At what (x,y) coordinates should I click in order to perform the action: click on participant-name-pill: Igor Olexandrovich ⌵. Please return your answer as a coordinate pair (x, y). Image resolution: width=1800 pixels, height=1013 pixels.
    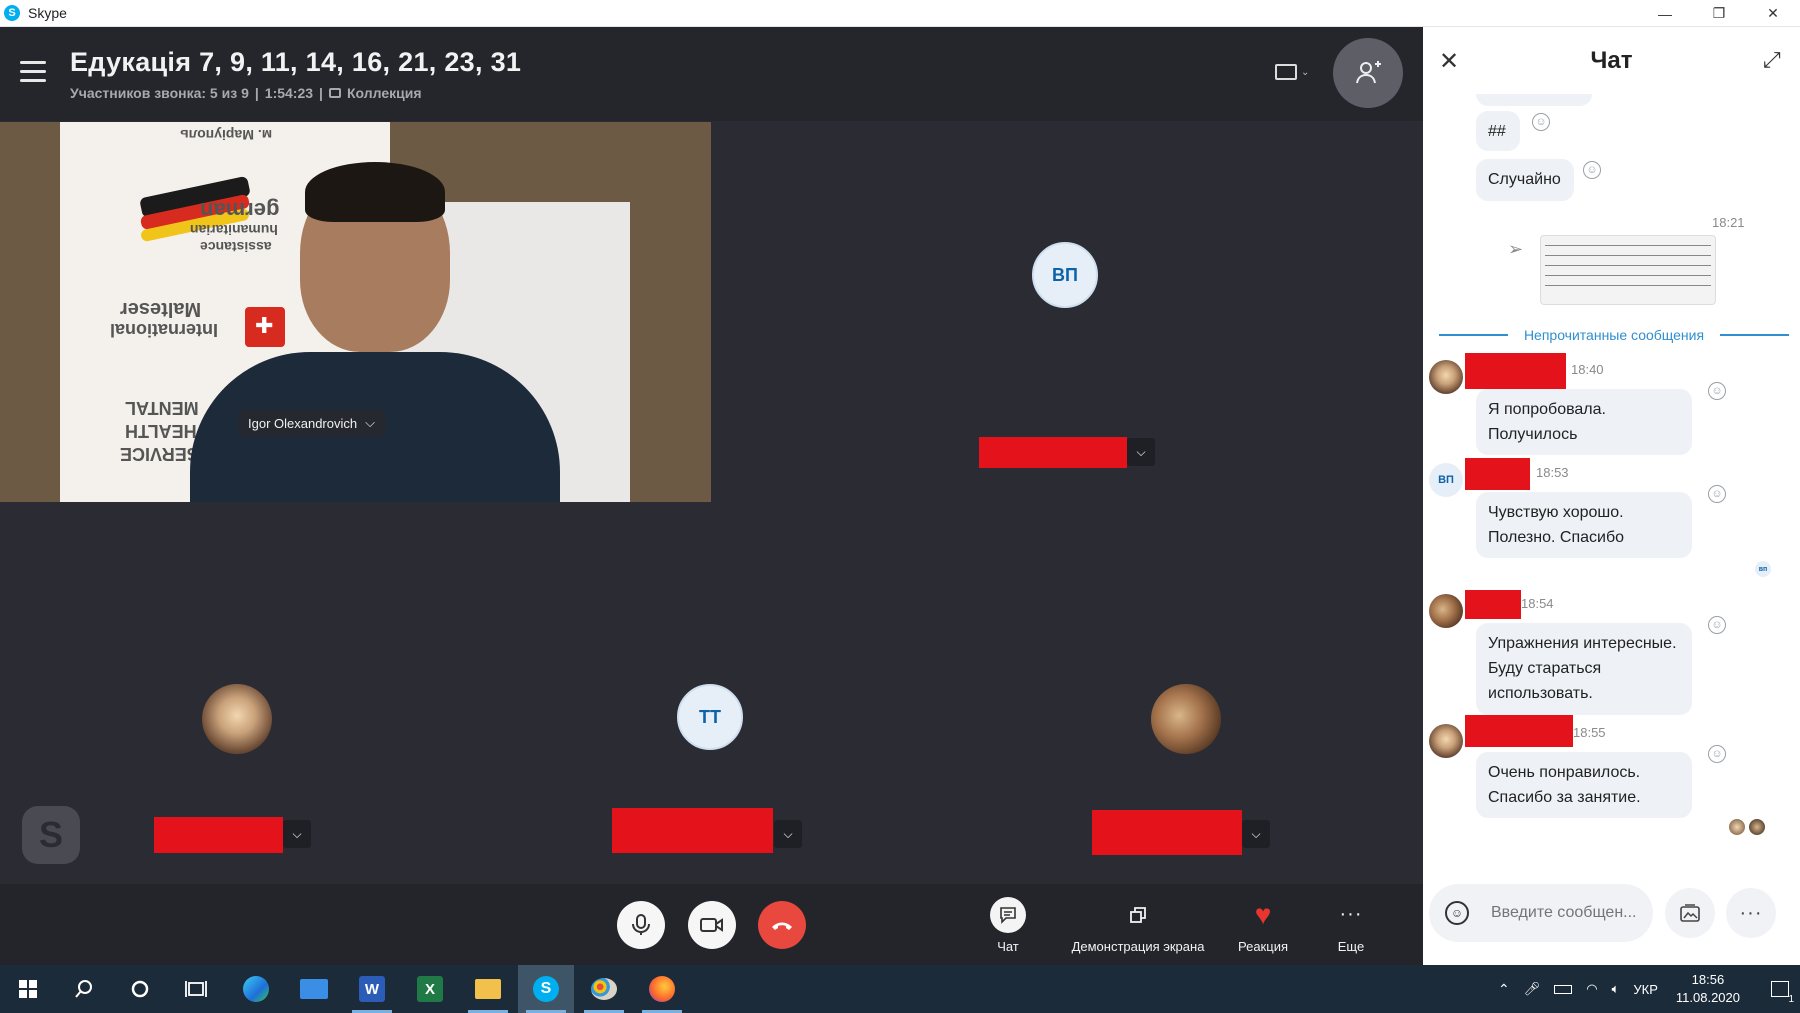
    Looking at the image, I should click on (311, 423).